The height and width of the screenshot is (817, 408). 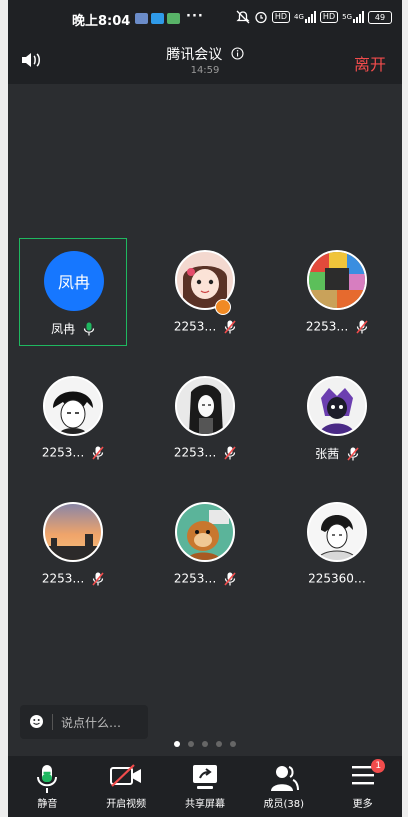 I want to click on message-notification-icon, so click(x=157, y=18).